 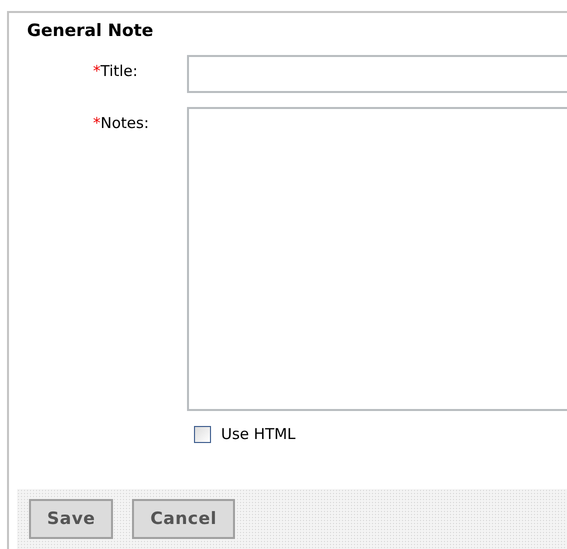 What do you see at coordinates (124, 123) in the screenshot?
I see `field-label: Notes:` at bounding box center [124, 123].